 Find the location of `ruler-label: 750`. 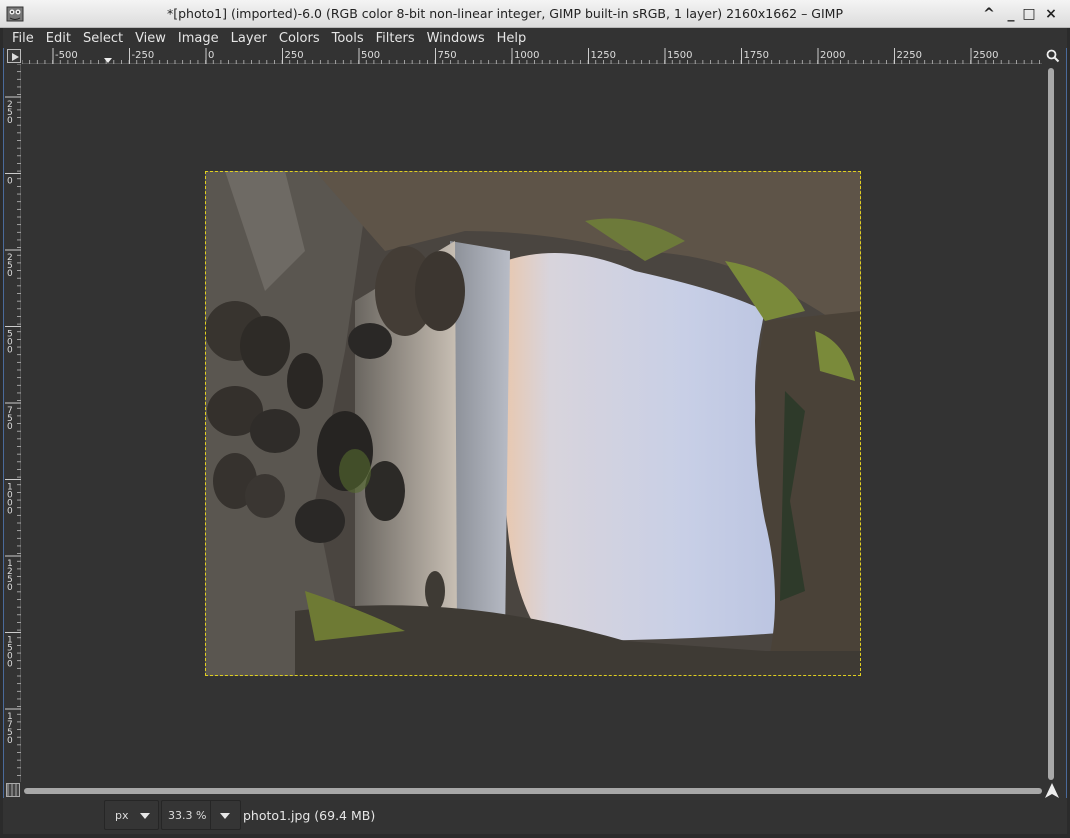

ruler-label: 750 is located at coordinates (447, 55).